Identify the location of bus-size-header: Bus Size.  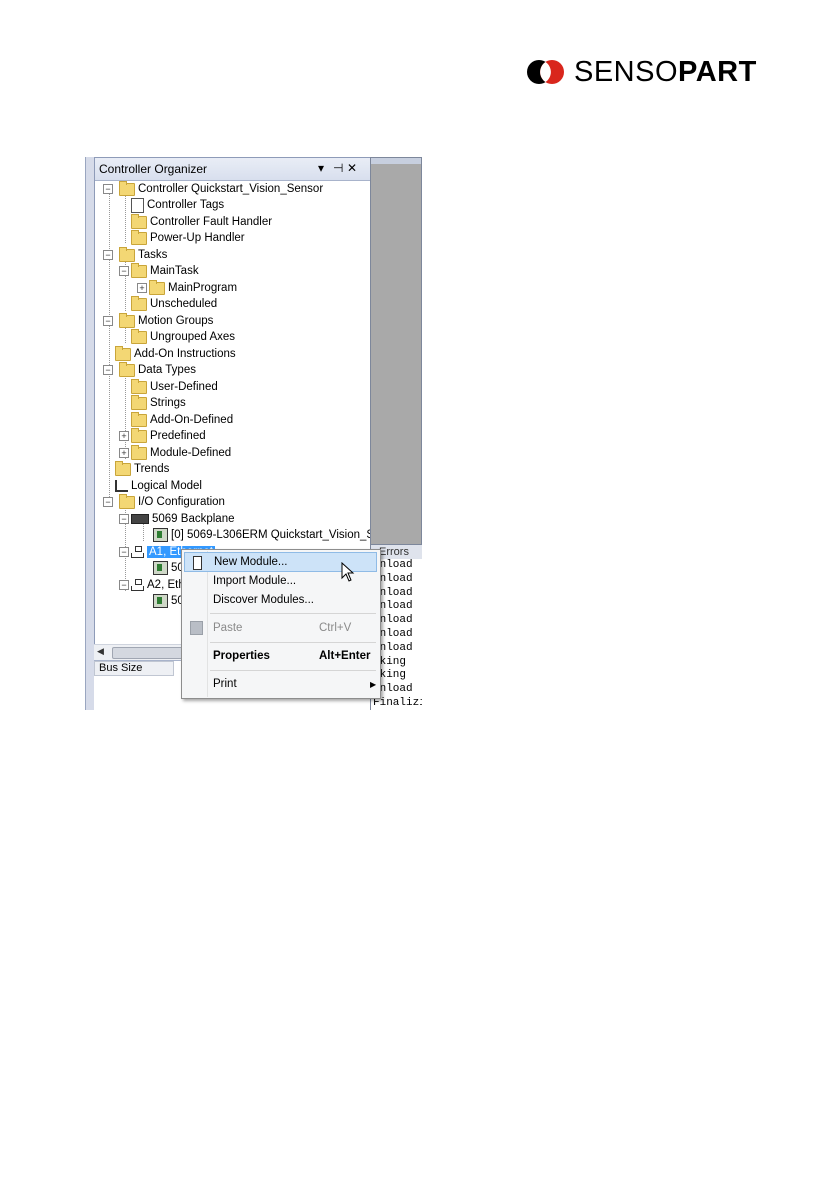
(134, 668).